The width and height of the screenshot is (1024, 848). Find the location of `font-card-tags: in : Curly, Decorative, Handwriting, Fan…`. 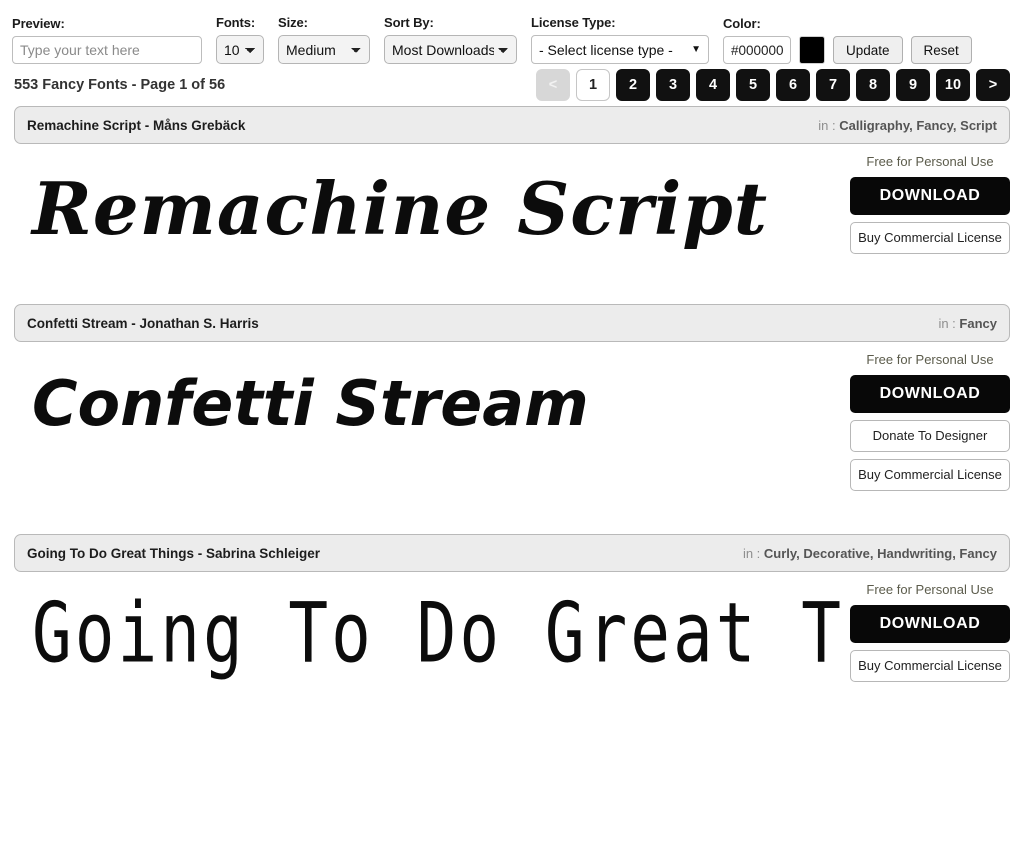

font-card-tags: in : Curly, Decorative, Handwriting, Fan… is located at coordinates (870, 553).